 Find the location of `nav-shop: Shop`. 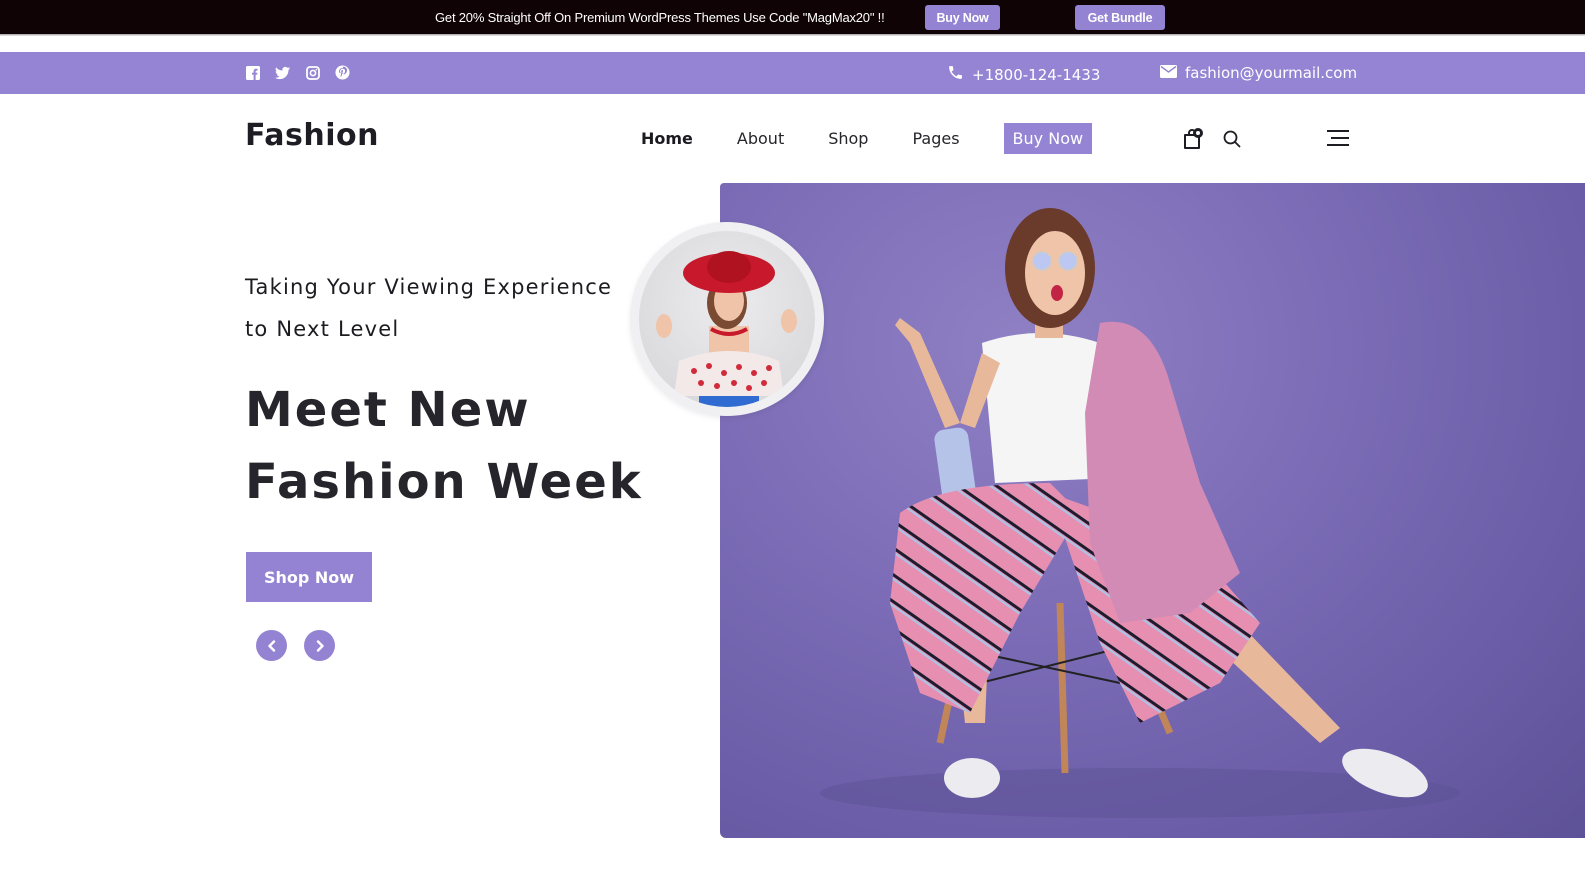

nav-shop: Shop is located at coordinates (848, 139).